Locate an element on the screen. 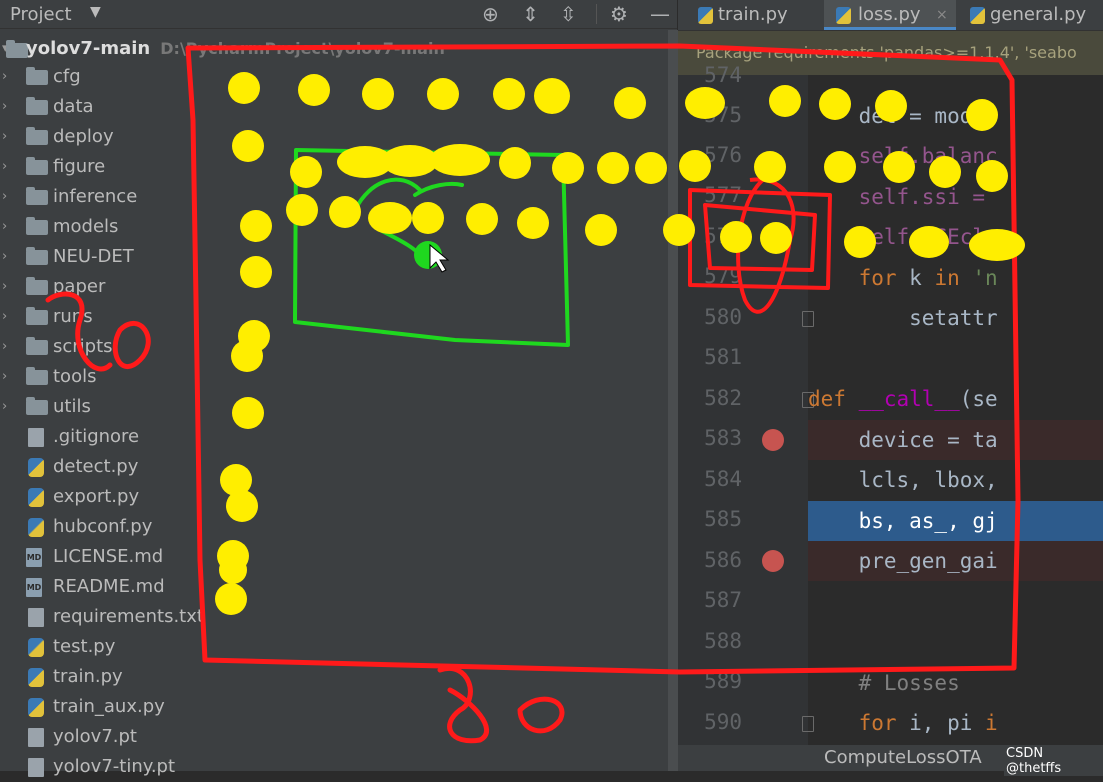 The height and width of the screenshot is (782, 1103). tree-folder-item: › runs is located at coordinates (338, 317).